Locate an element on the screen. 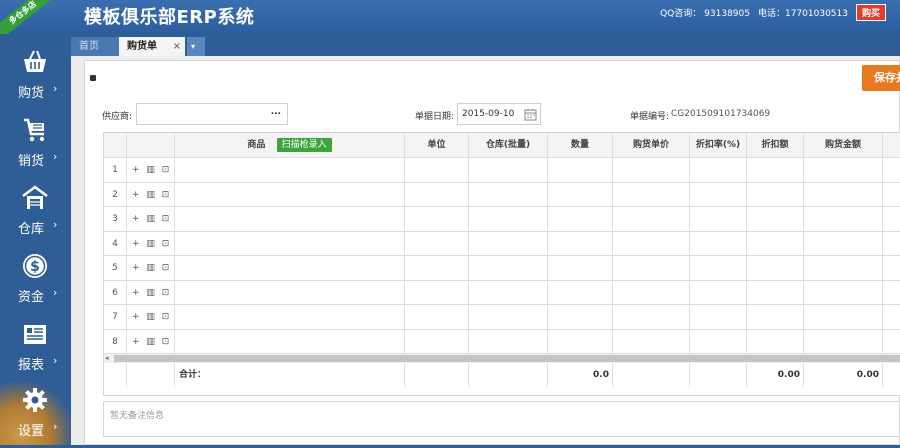  horizontal-scrollbar: ◂ is located at coordinates (502, 358).